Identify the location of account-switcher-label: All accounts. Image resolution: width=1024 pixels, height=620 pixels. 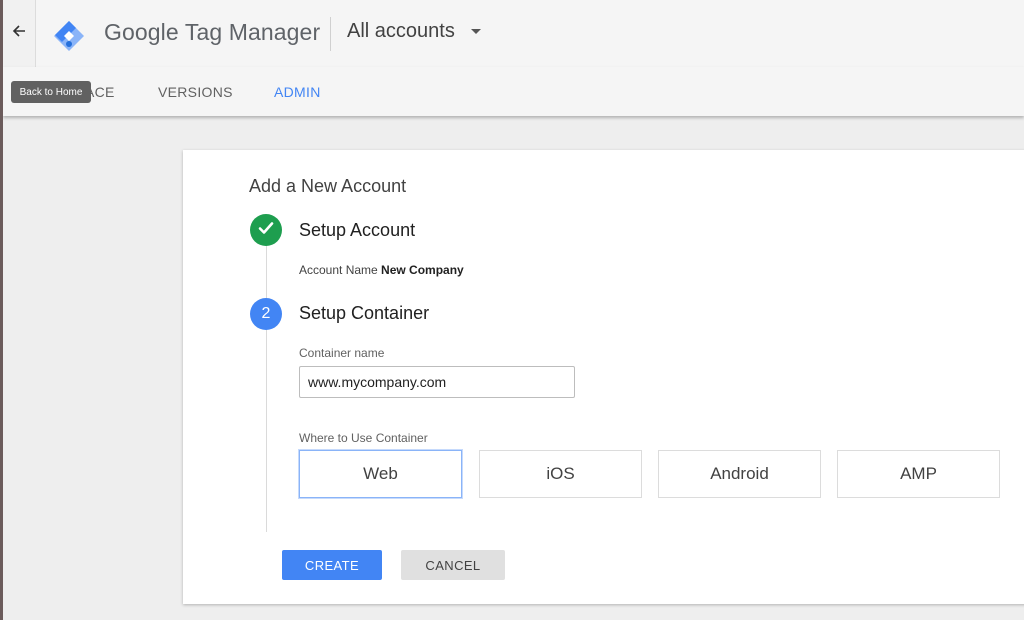
(401, 31).